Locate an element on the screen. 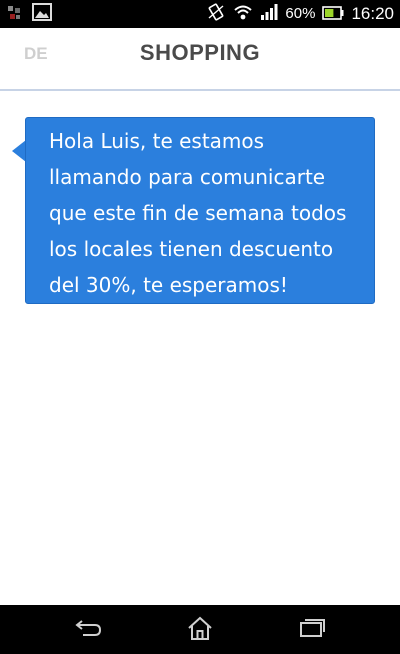 This screenshot has height=654, width=400. header-divider is located at coordinates (200, 90).